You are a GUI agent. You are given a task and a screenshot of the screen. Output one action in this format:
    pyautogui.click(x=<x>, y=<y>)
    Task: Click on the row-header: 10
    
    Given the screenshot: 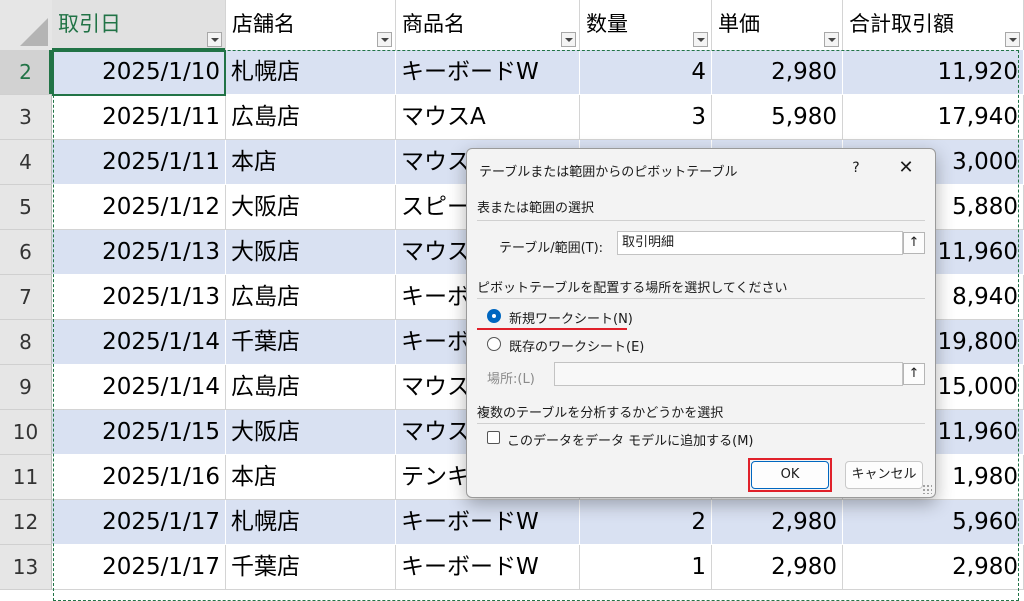 What is the action you would take?
    pyautogui.click(x=26, y=432)
    